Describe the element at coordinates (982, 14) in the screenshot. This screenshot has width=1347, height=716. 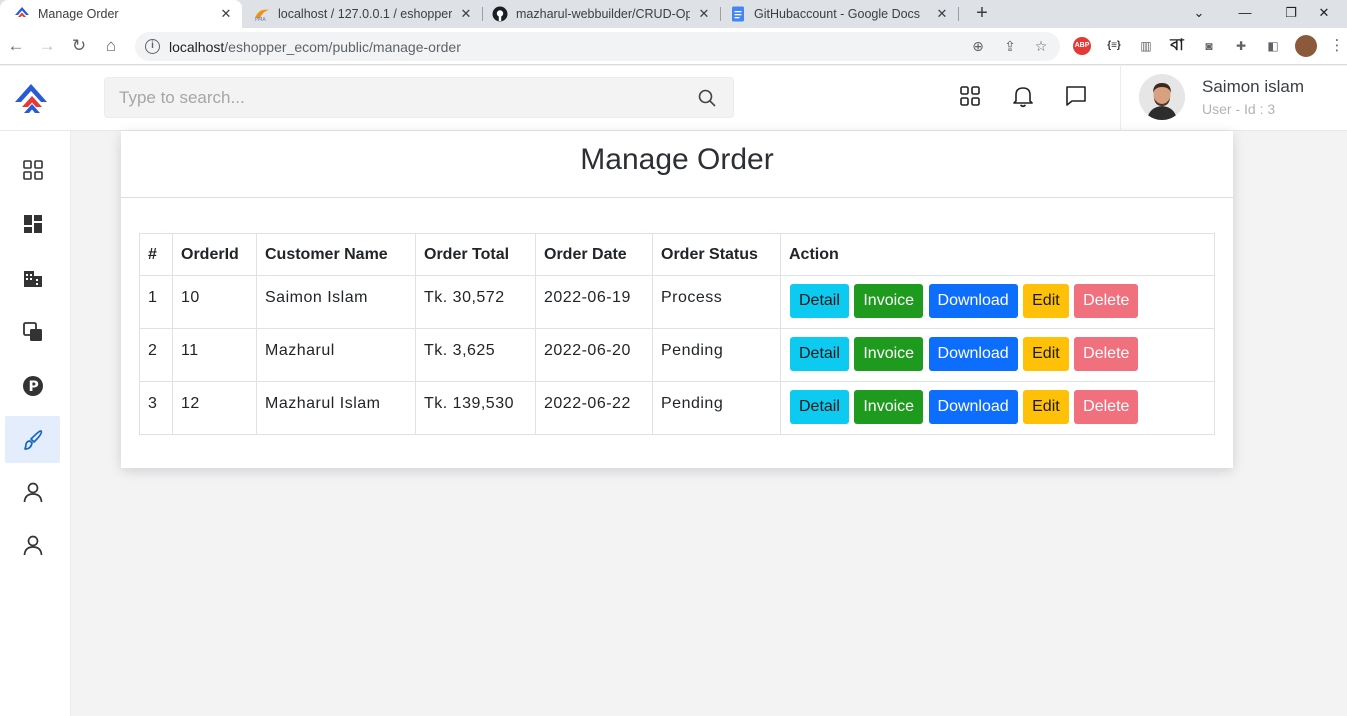
I see `new-tab-icon: +` at that location.